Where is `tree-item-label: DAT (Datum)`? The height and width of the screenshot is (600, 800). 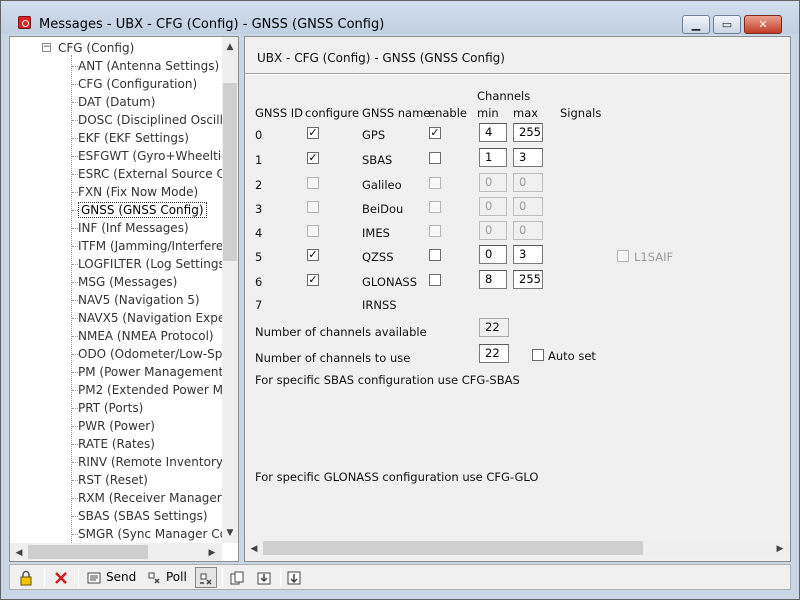 tree-item-label: DAT (Datum) is located at coordinates (117, 102).